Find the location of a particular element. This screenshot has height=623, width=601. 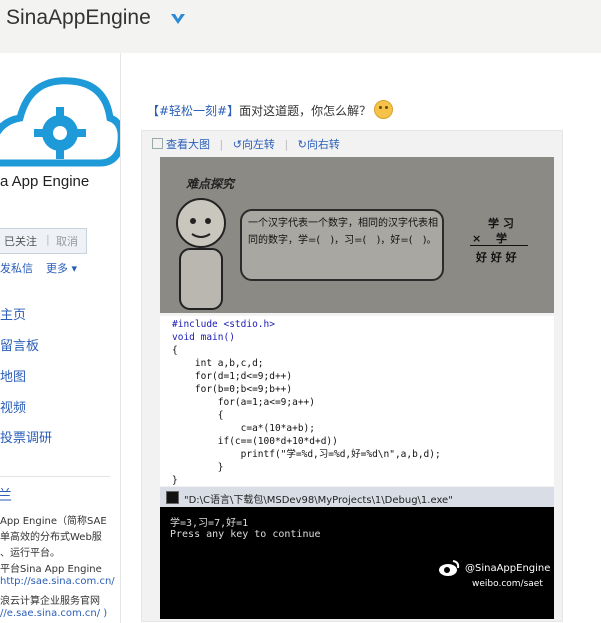

more-label: 更多 is located at coordinates (57, 268).